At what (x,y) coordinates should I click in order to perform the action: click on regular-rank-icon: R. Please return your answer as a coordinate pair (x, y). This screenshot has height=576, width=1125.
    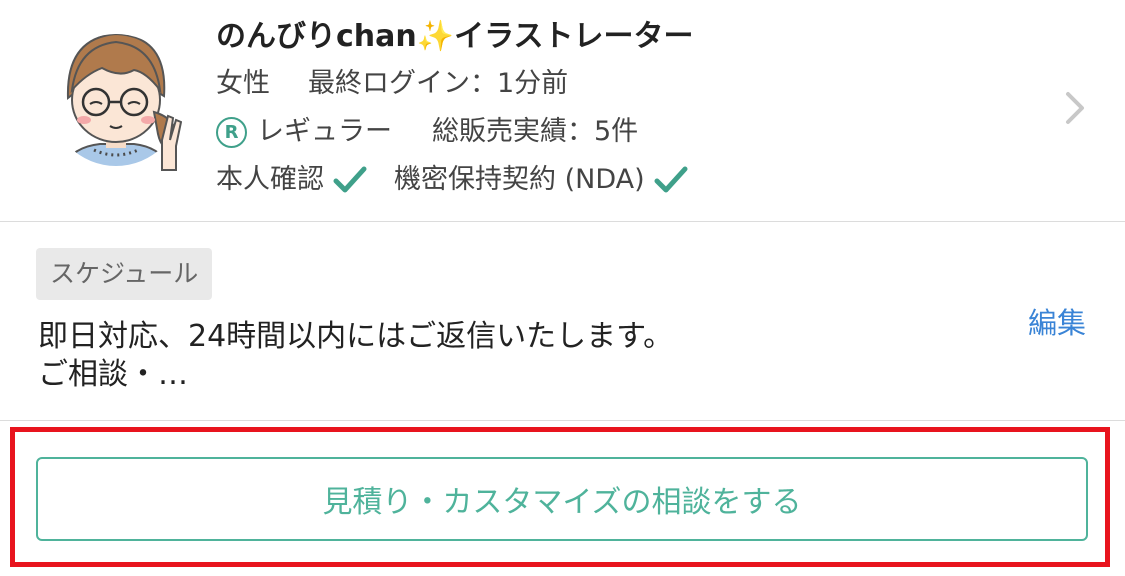
    Looking at the image, I should click on (231, 132).